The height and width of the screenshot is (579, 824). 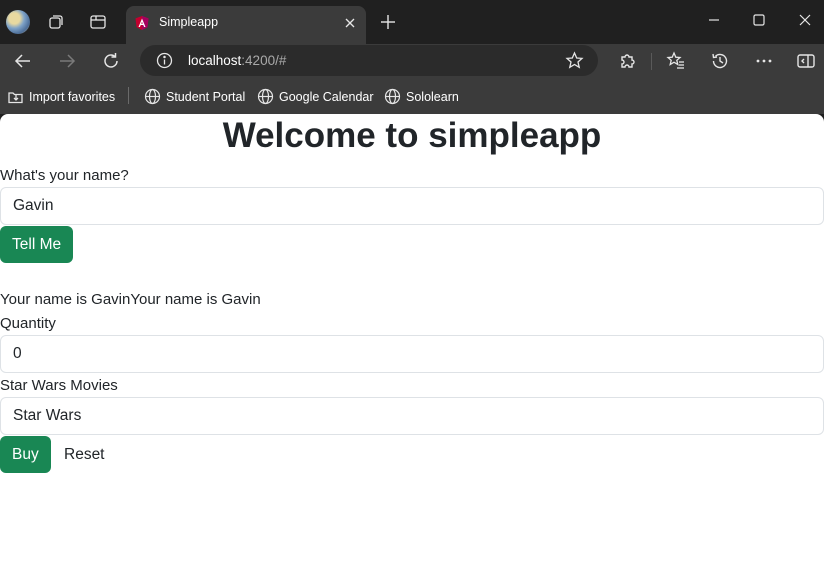 What do you see at coordinates (326, 96) in the screenshot?
I see `bookmark-label: Google Calendar` at bounding box center [326, 96].